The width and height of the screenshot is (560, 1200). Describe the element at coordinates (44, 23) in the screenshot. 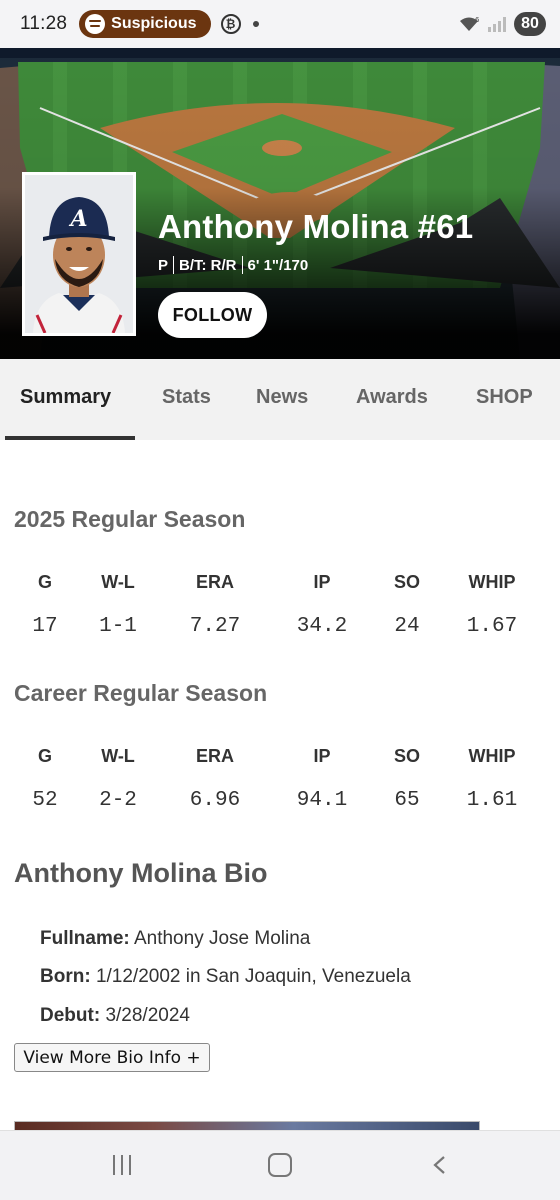

I see `status-time: 11:28` at that location.